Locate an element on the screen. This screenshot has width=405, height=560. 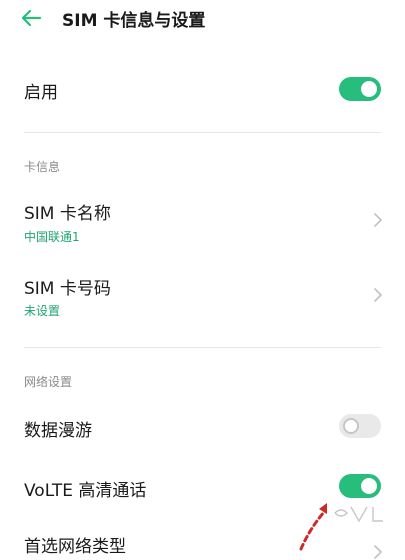
data-roaming-toggle is located at coordinates (360, 426).